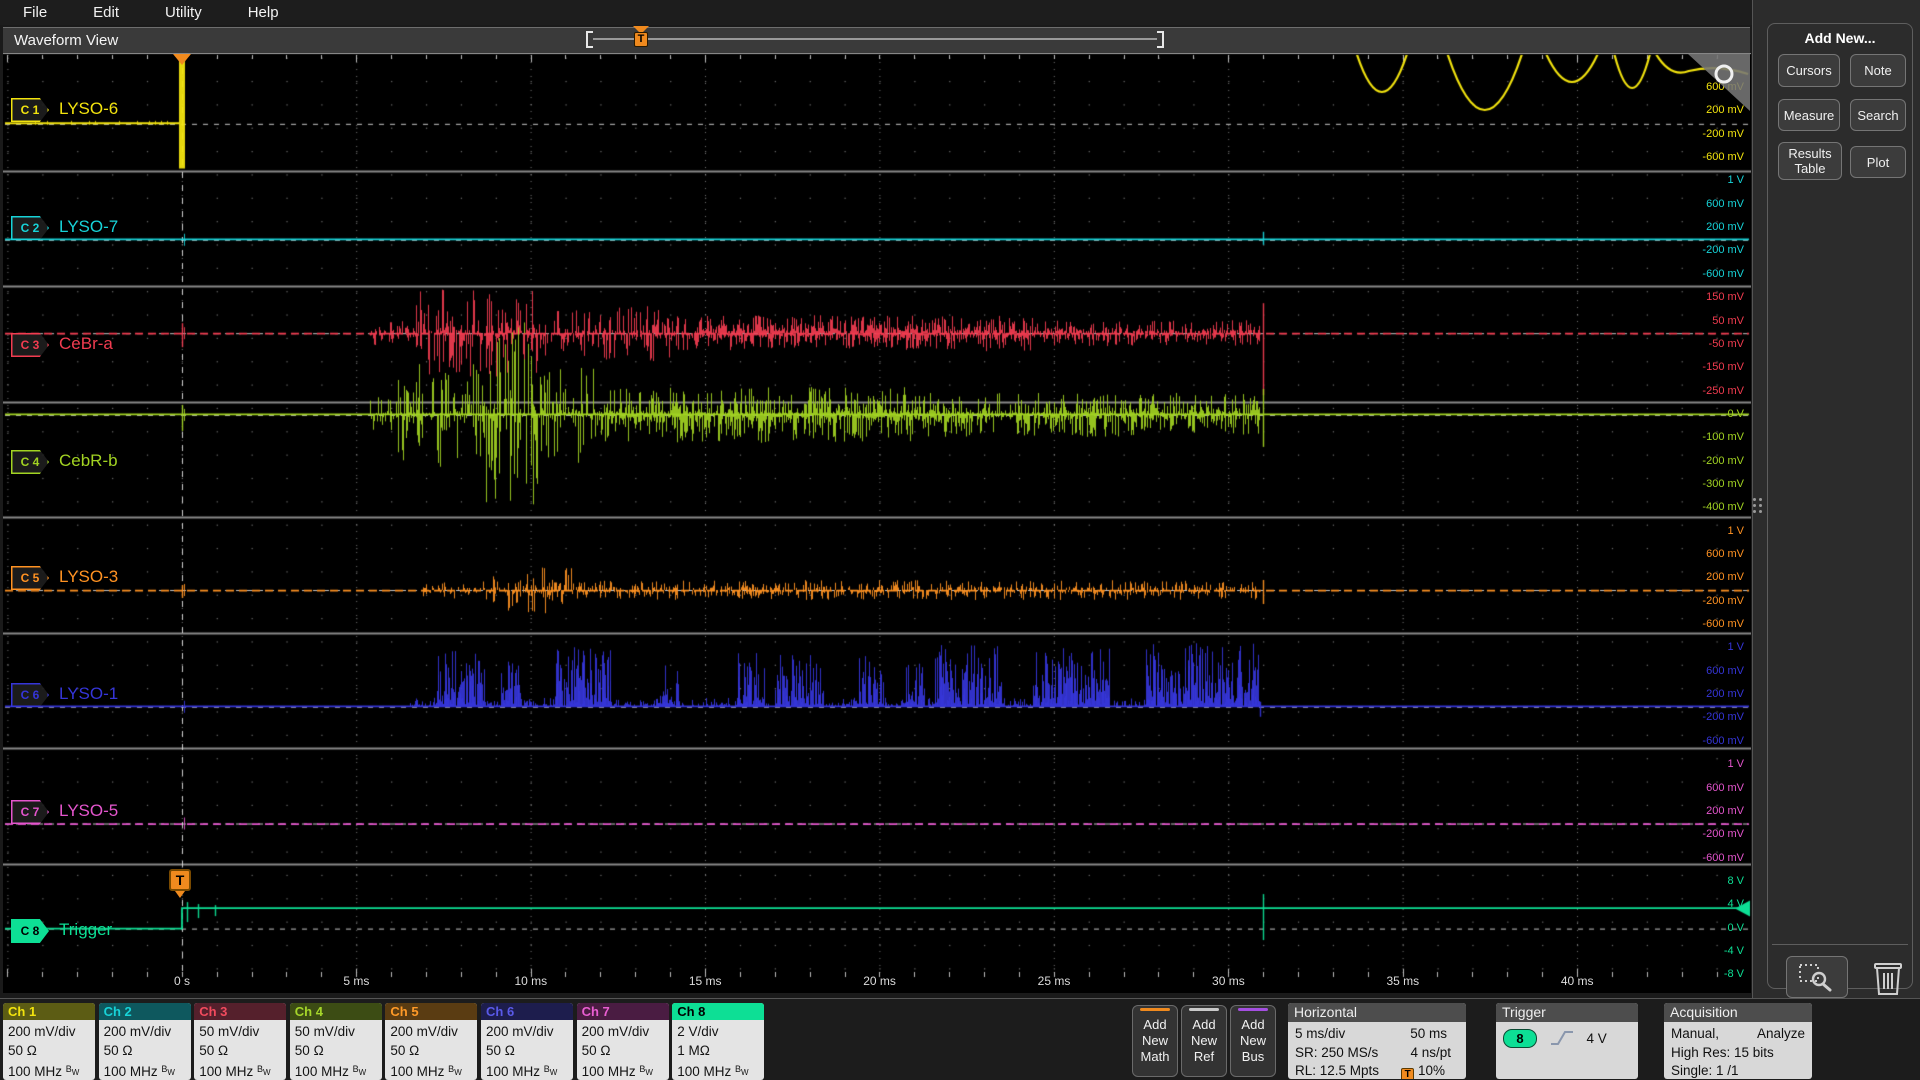 The height and width of the screenshot is (1080, 1920). I want to click on add-new-plot-button: Plot, so click(1878, 162).